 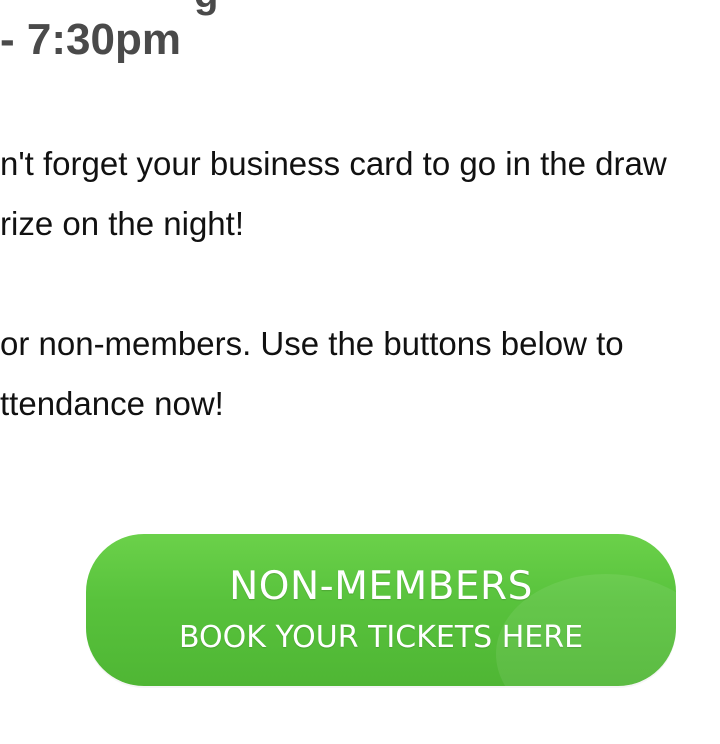 I want to click on heading-cut-fragment: g, so click(x=206, y=7).